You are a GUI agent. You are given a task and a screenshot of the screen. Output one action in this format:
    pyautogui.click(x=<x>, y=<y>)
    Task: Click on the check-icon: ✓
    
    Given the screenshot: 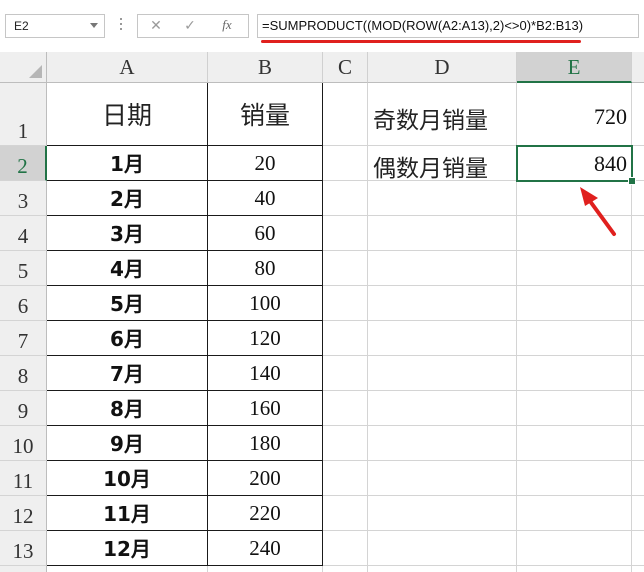 What is the action you would take?
    pyautogui.click(x=190, y=26)
    